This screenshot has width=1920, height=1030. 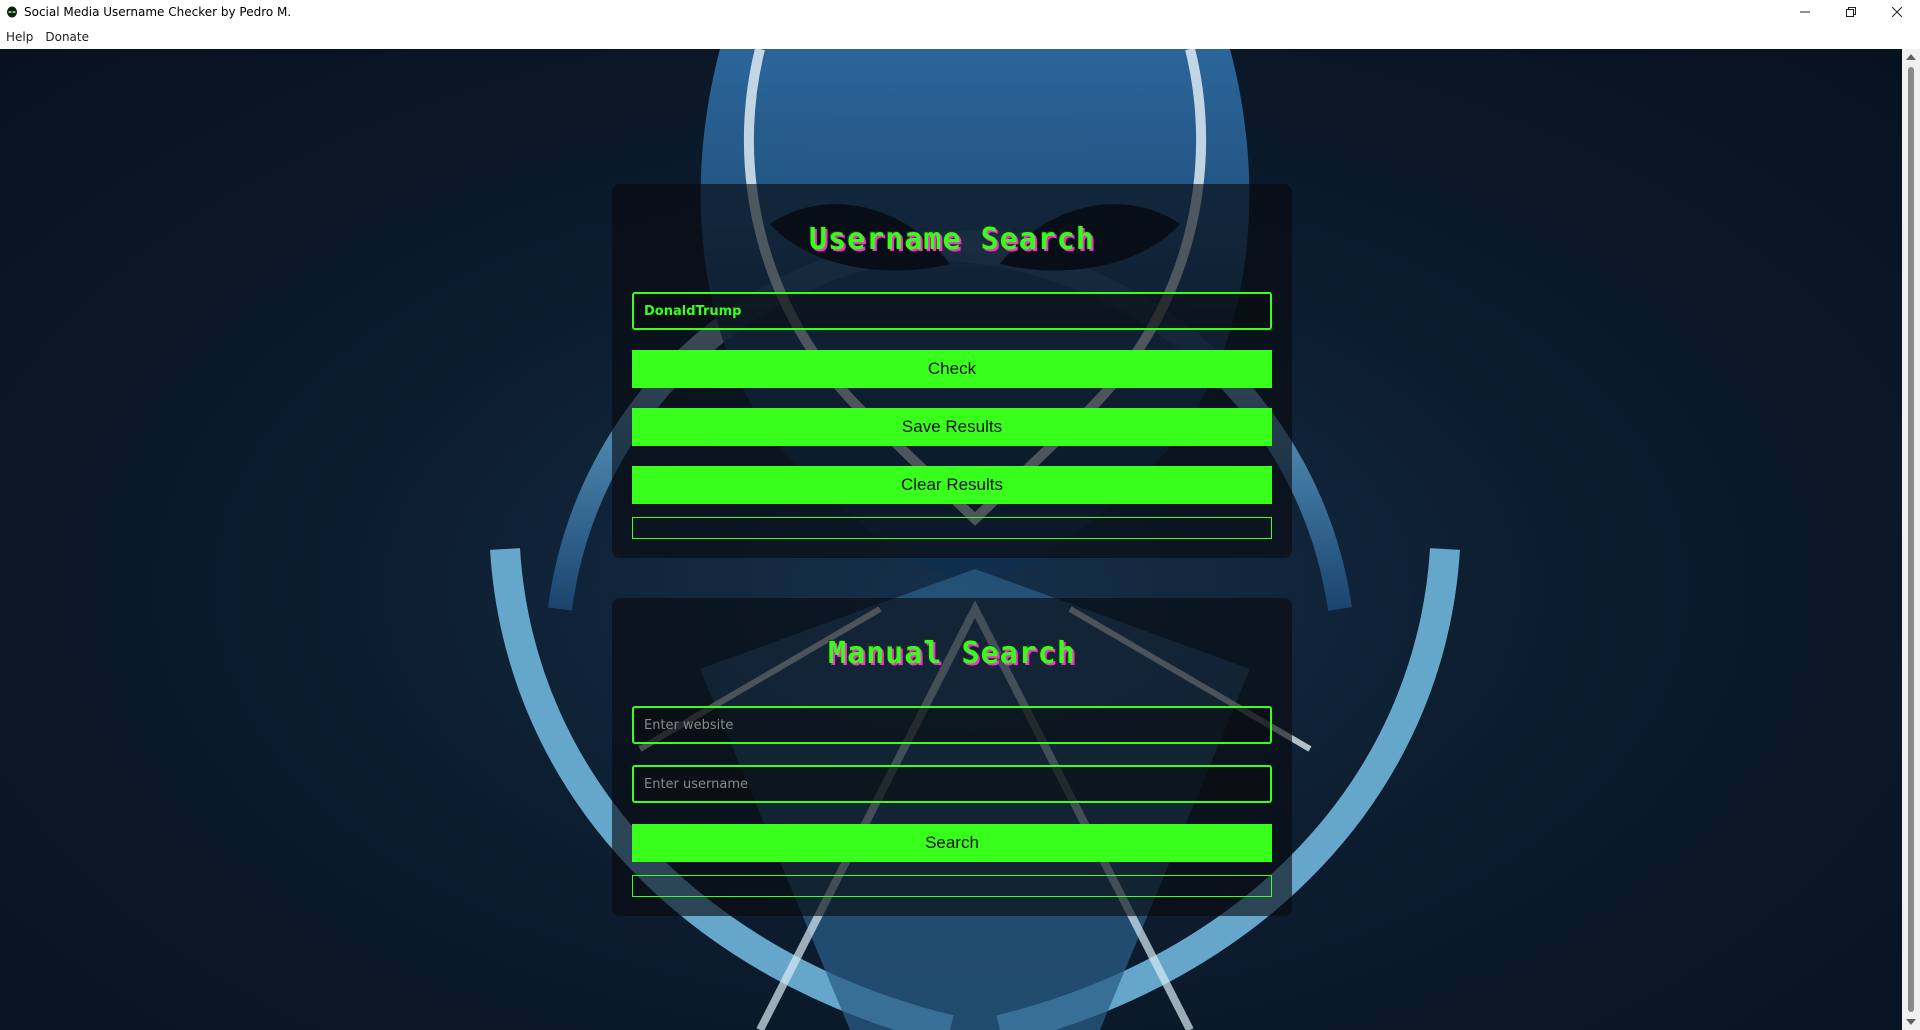 I want to click on scroll-up-icon, so click(x=1911, y=57).